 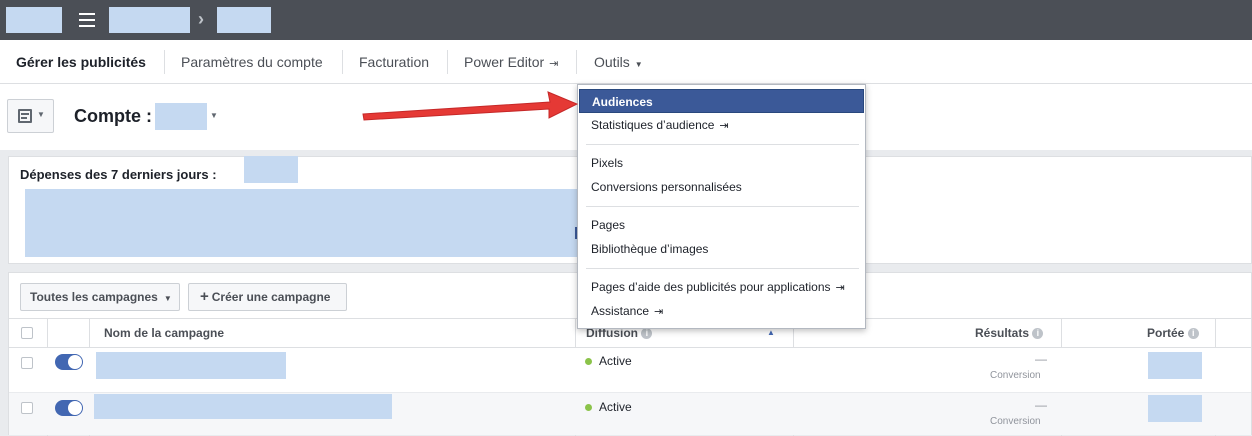 What do you see at coordinates (653, 125) in the screenshot?
I see `menu-item-audience-insights-label: Statistiques d’audience` at bounding box center [653, 125].